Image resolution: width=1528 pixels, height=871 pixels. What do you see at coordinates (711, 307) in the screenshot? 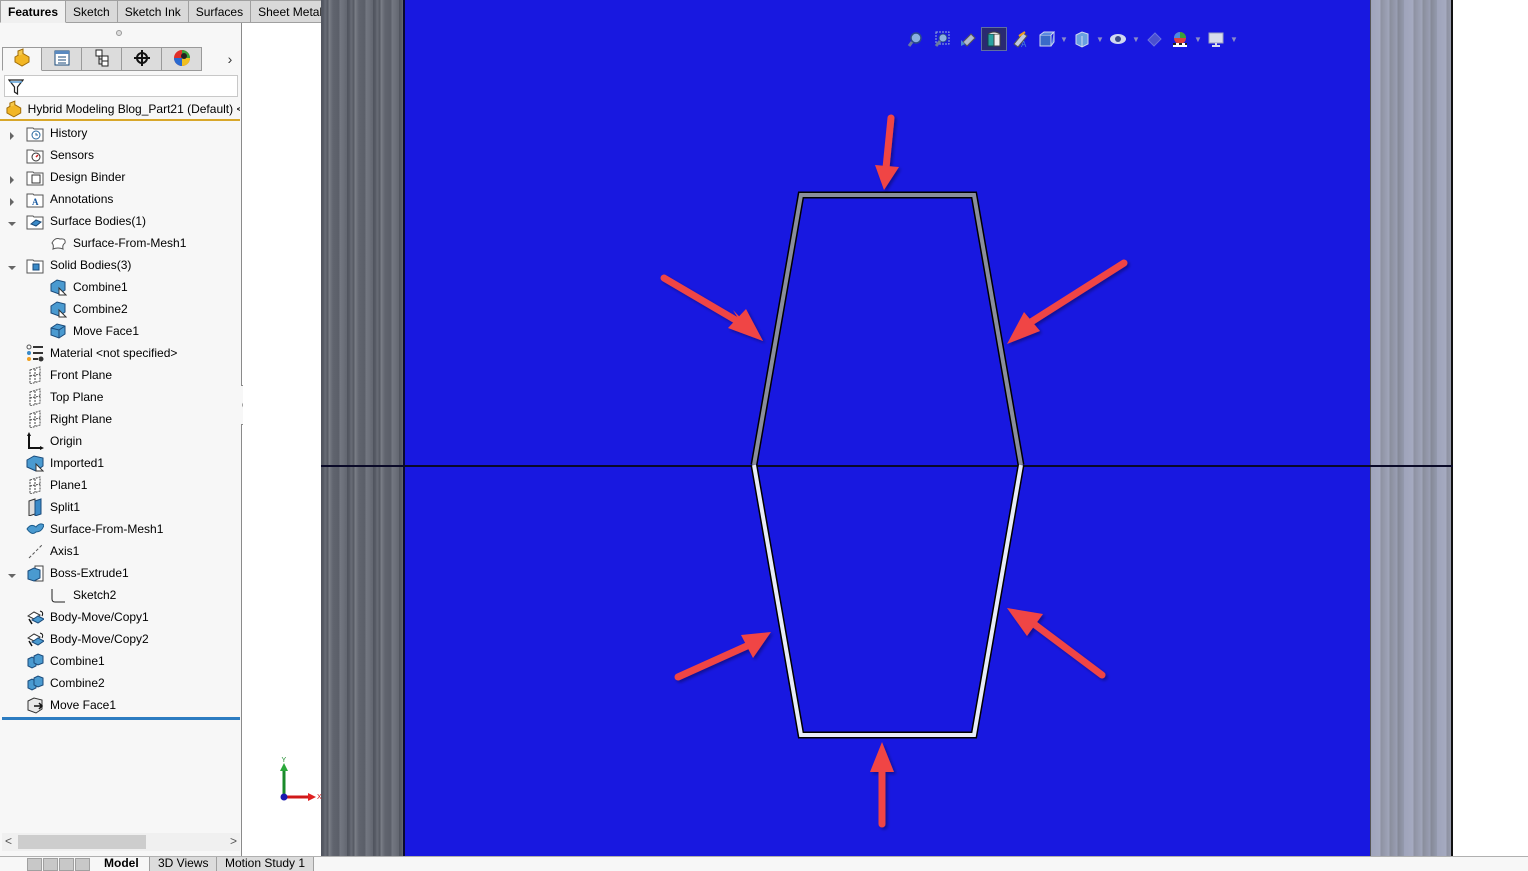
I see `arrow-upper-left` at bounding box center [711, 307].